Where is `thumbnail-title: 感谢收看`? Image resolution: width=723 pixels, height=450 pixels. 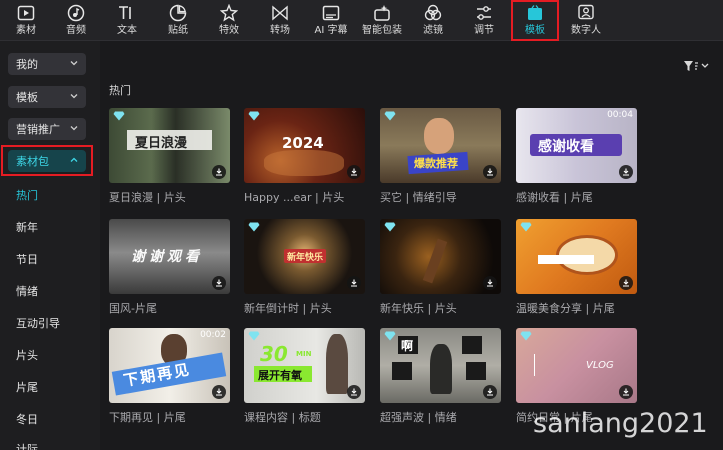
thumbnail-title: 感谢收看 is located at coordinates (566, 147).